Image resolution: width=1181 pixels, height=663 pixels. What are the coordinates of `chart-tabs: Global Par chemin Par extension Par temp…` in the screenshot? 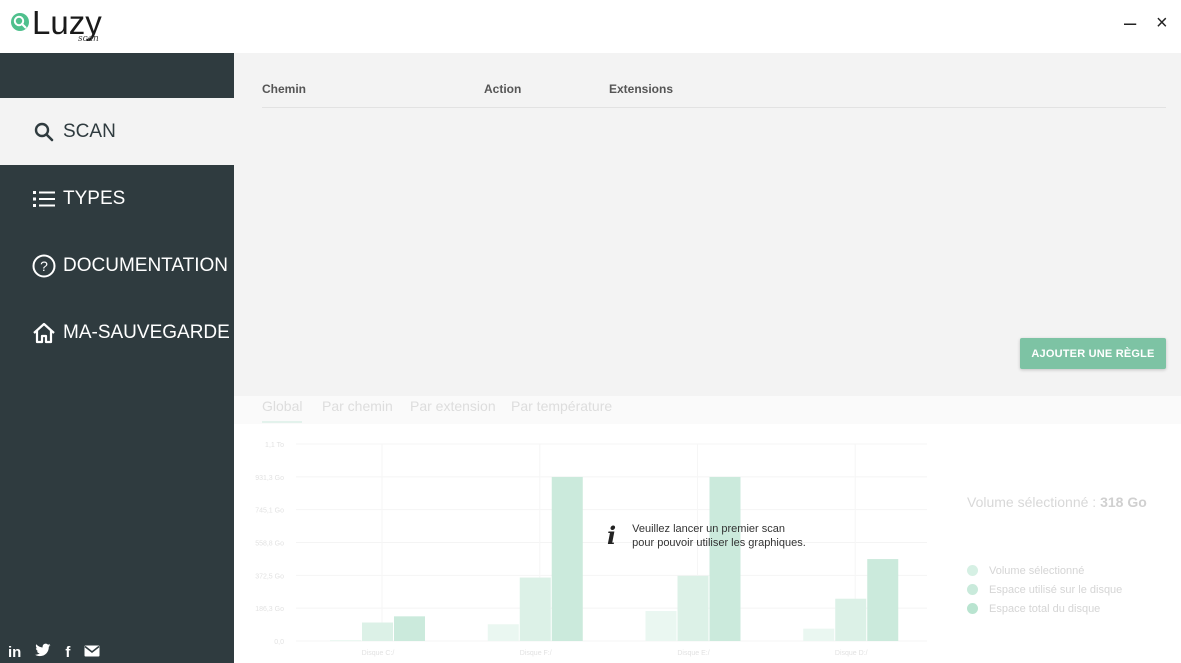 It's located at (707, 410).